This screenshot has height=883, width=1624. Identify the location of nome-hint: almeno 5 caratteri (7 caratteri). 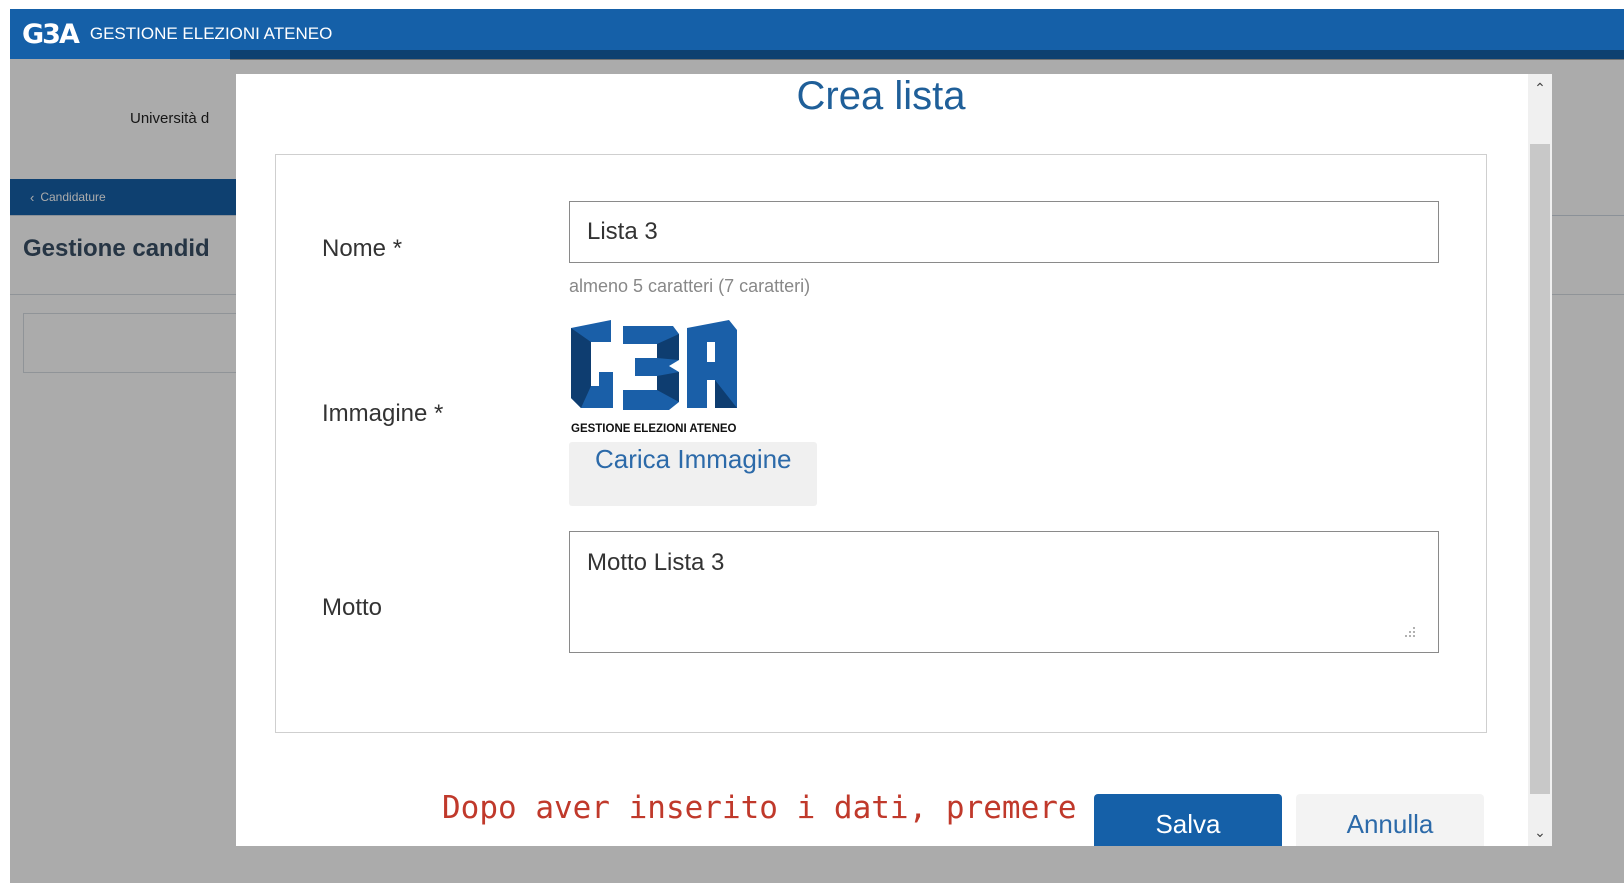
(690, 286).